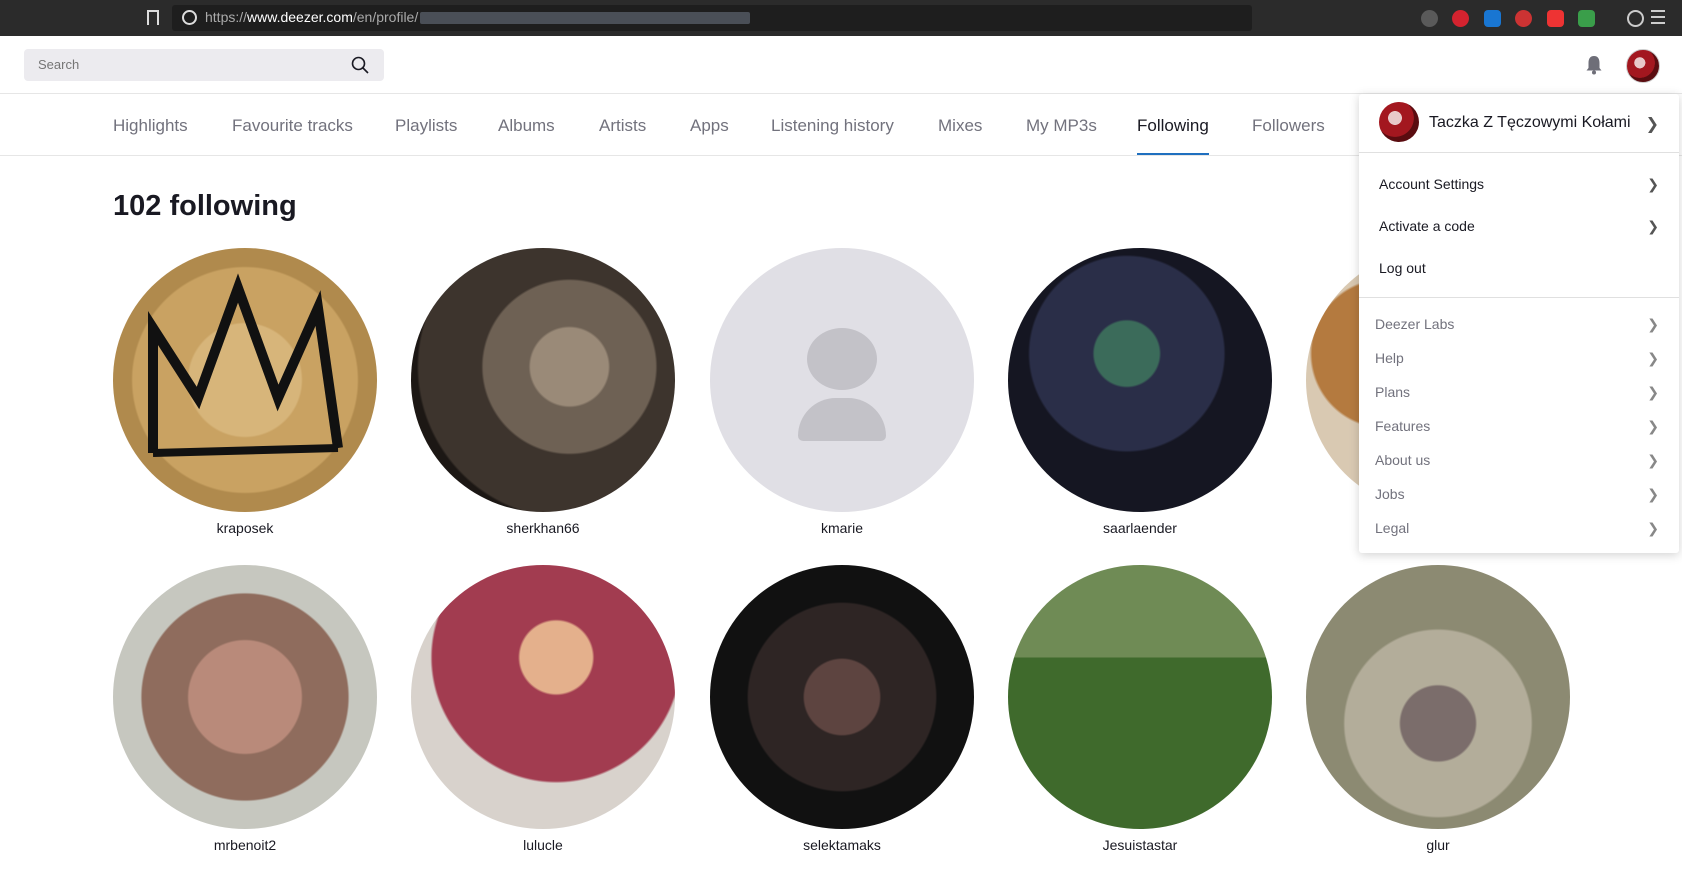 This screenshot has height=869, width=1682. I want to click on dropdown-user-name: Taczka Z Tęczowymi Kołami, so click(1530, 123).